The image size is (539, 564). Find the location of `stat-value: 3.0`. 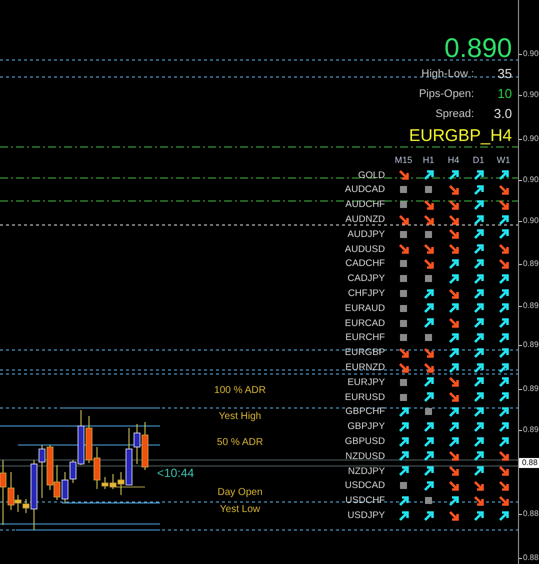

stat-value: 3.0 is located at coordinates (502, 114).